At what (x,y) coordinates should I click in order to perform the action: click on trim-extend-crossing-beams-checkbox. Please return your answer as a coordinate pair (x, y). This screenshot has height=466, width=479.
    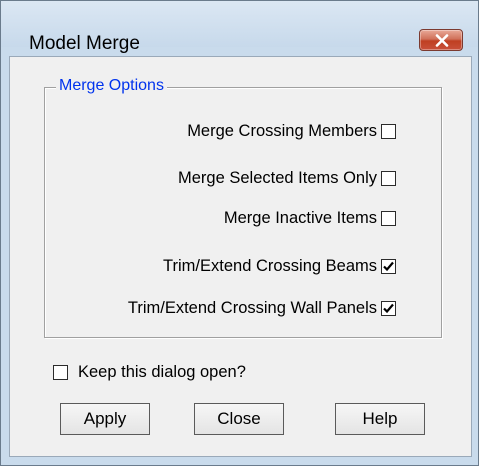
    Looking at the image, I should click on (388, 266).